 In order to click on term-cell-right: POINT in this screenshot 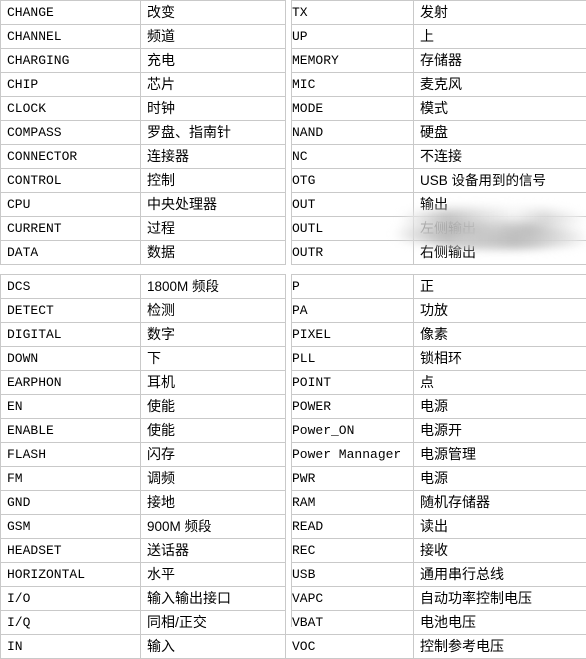, I will do `click(350, 383)`.